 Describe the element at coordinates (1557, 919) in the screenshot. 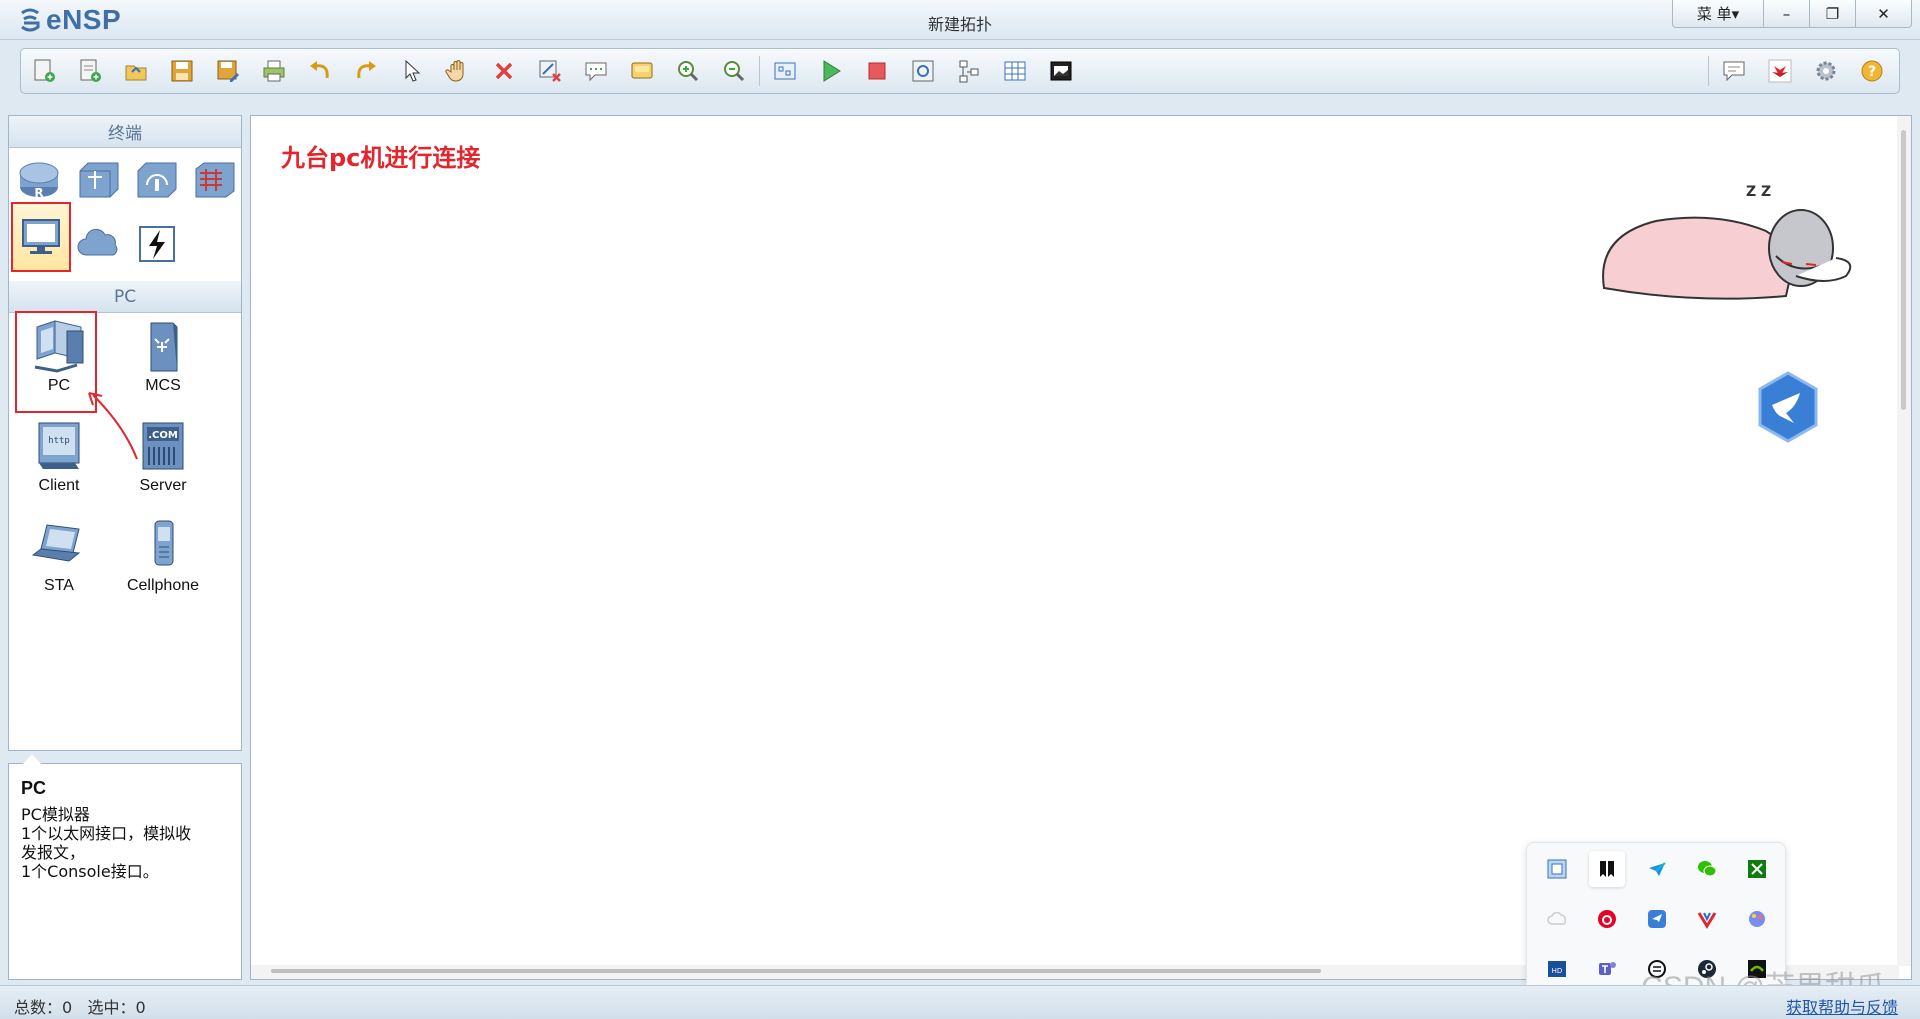

I see `tray-cloud` at that location.